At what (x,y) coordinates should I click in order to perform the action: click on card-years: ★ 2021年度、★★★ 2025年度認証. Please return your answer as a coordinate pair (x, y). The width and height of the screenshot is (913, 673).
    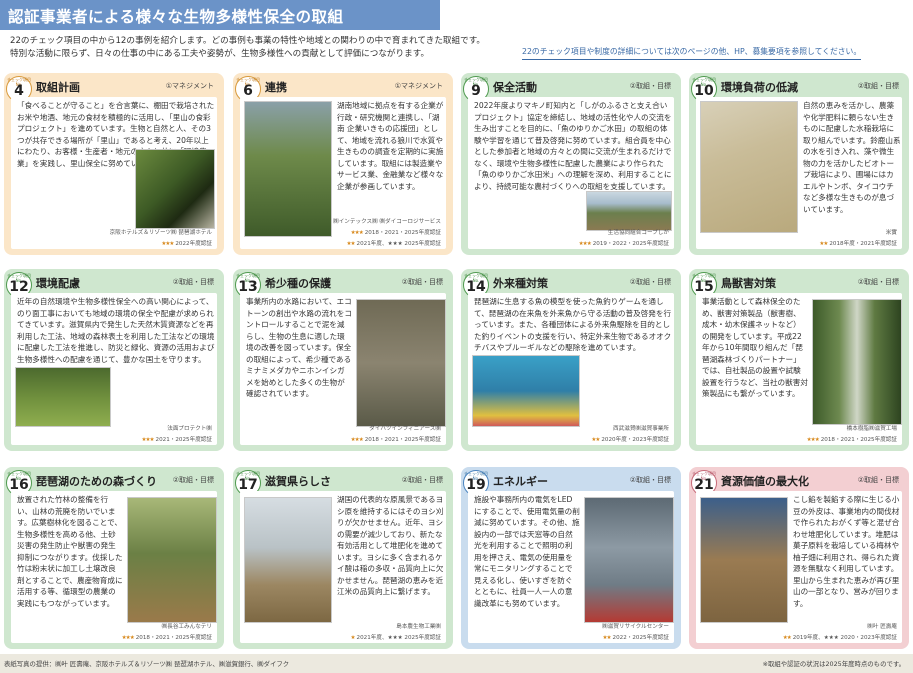
    Looking at the image, I should click on (396, 637).